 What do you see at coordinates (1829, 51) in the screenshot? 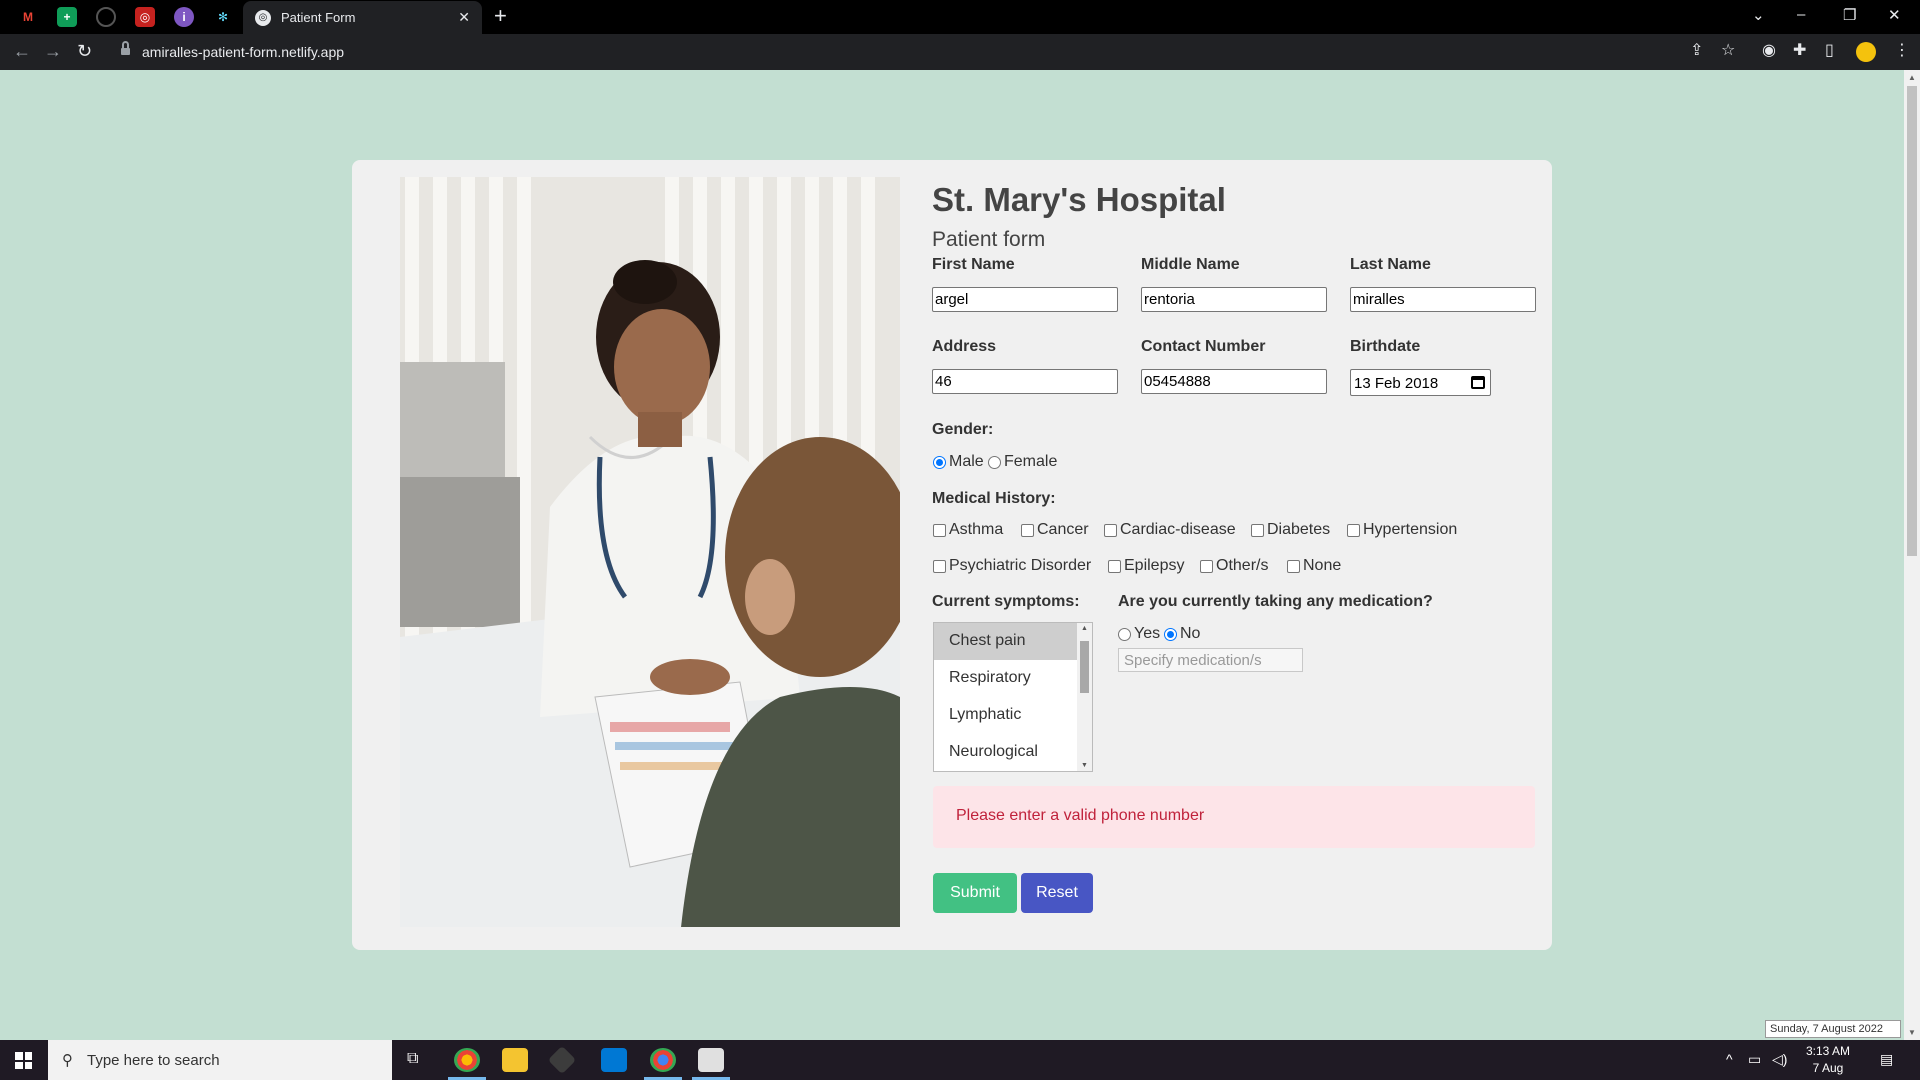
I see `side-panel-icon: ▯` at bounding box center [1829, 51].